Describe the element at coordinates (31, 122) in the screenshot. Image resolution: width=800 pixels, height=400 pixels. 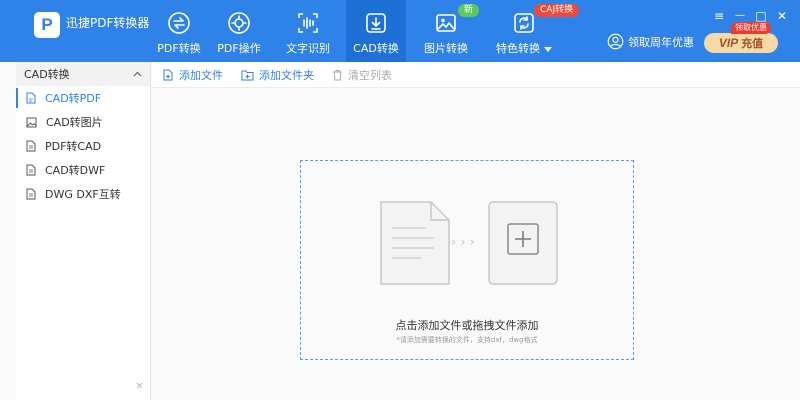
I see `image-file-icon` at that location.